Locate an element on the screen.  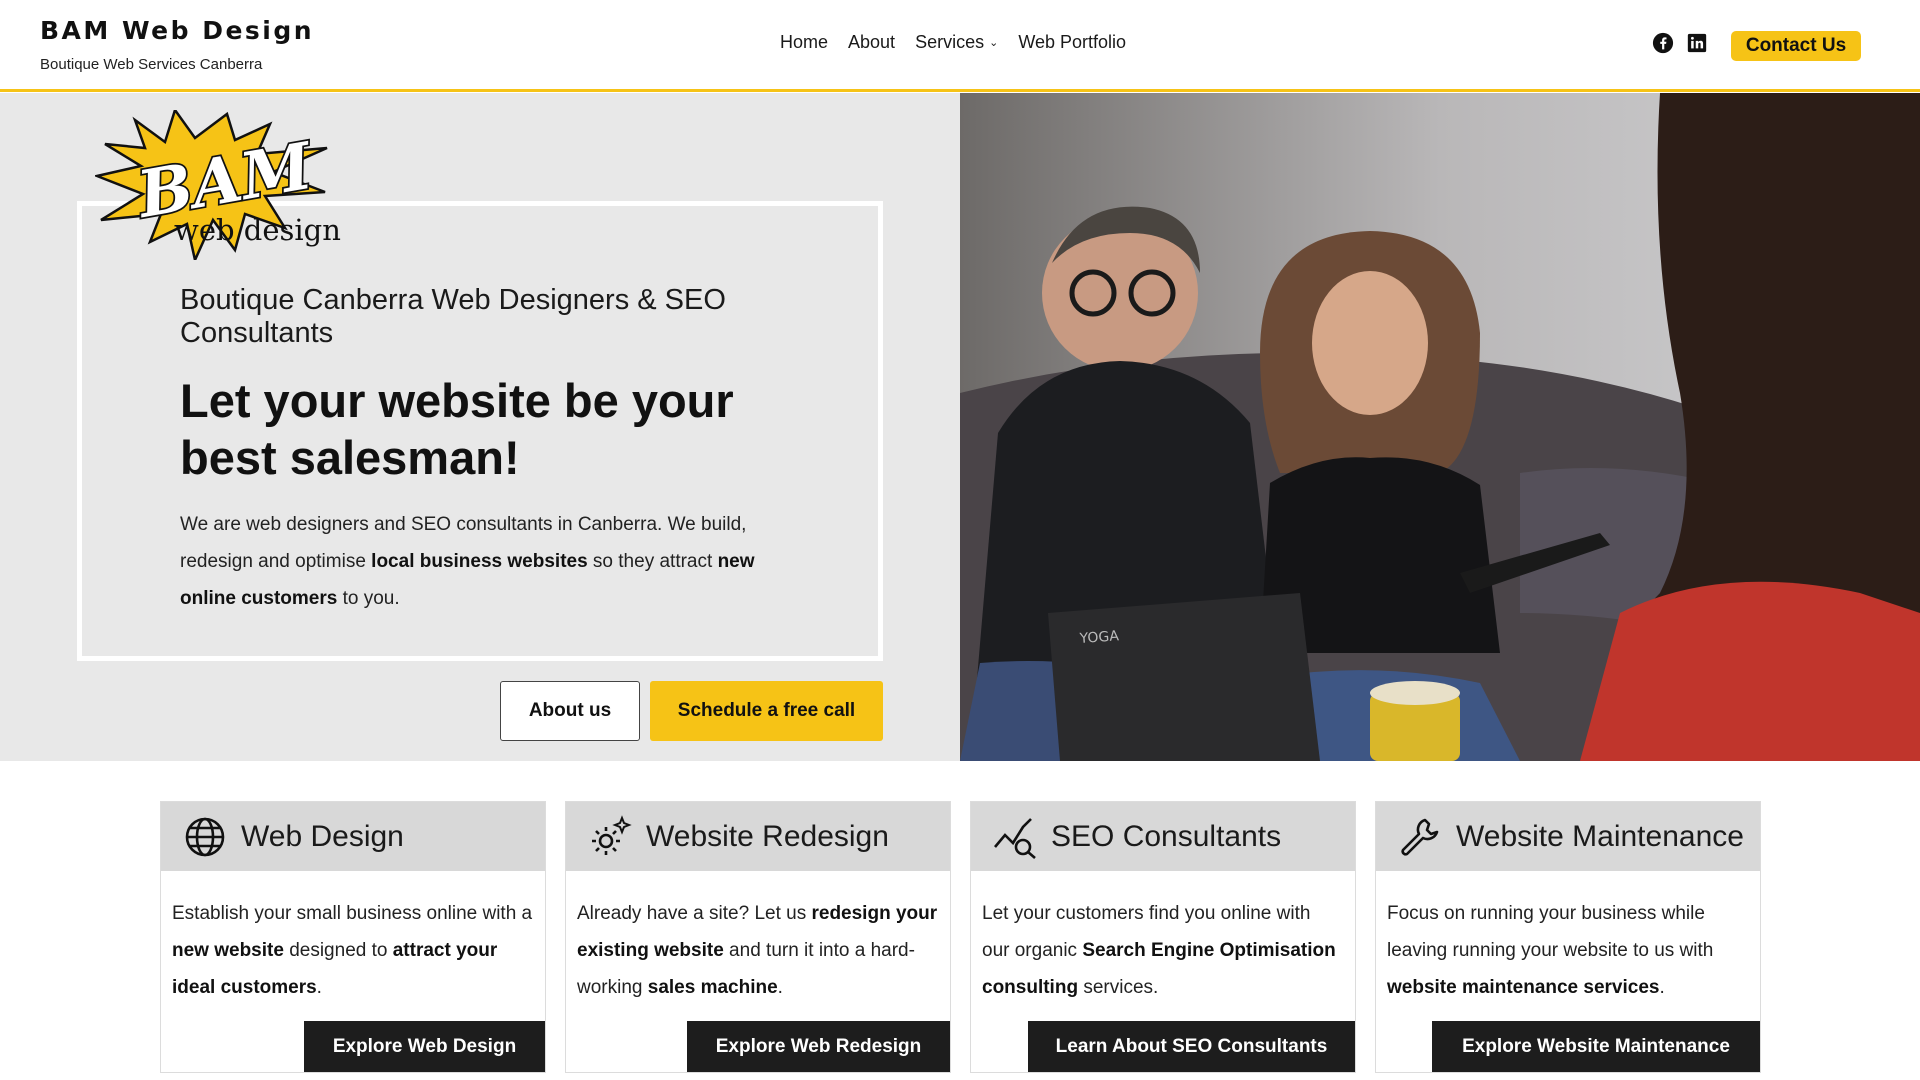
brand-title: BAM Web Design is located at coordinates (177, 31).